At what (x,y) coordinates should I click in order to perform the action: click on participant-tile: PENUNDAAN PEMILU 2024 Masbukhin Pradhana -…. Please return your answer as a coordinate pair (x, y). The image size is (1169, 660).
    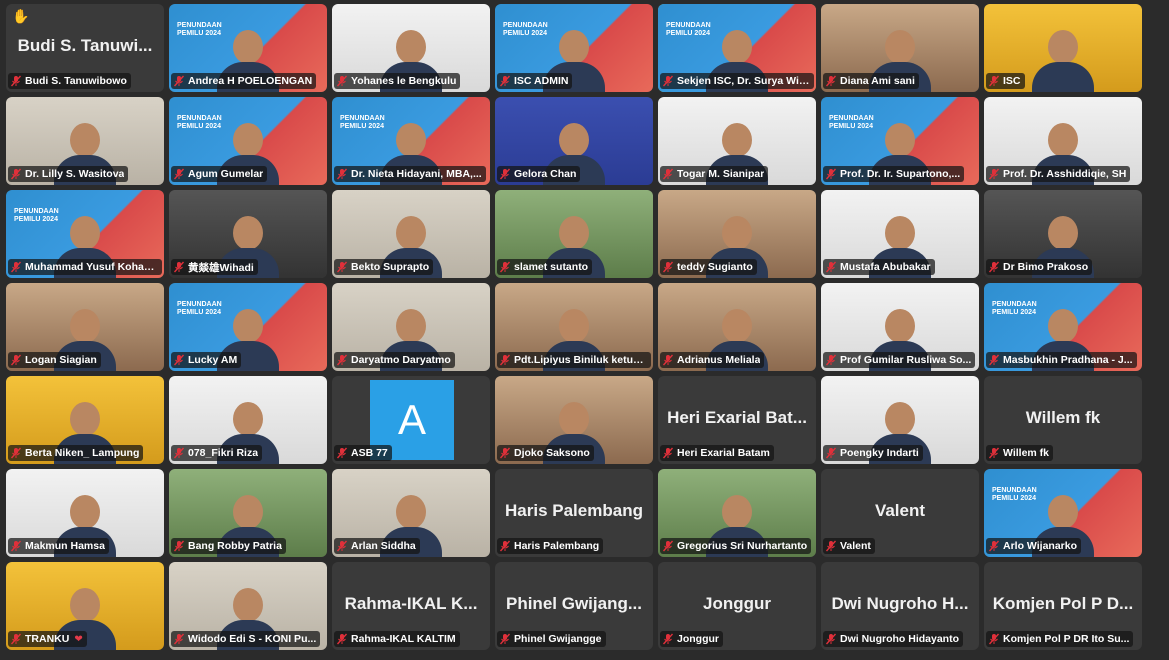
    Looking at the image, I should click on (1063, 327).